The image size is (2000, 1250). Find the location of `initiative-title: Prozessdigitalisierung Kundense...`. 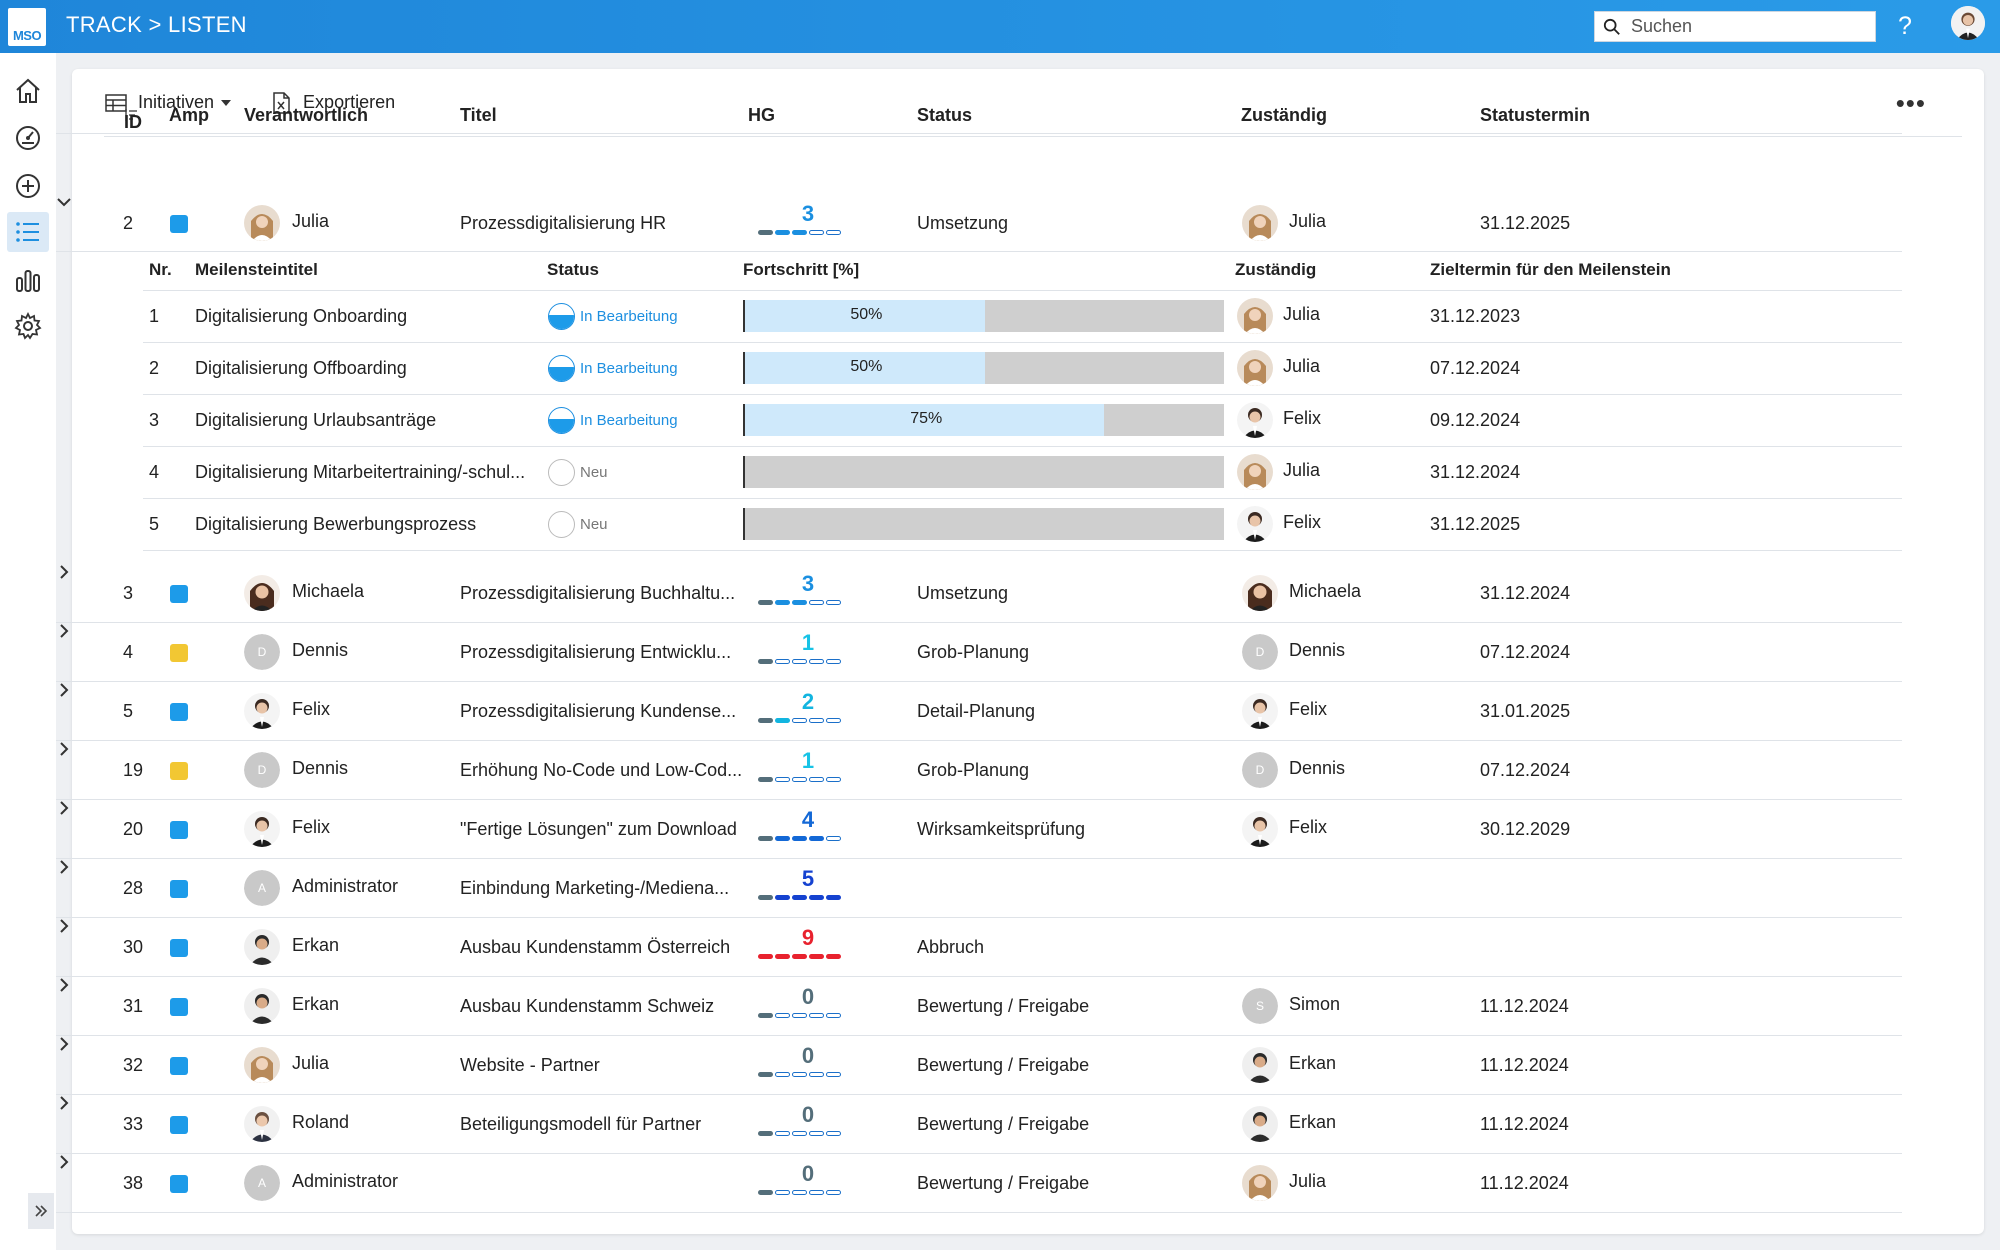

initiative-title: Prozessdigitalisierung Kundense... is located at coordinates (605, 711).